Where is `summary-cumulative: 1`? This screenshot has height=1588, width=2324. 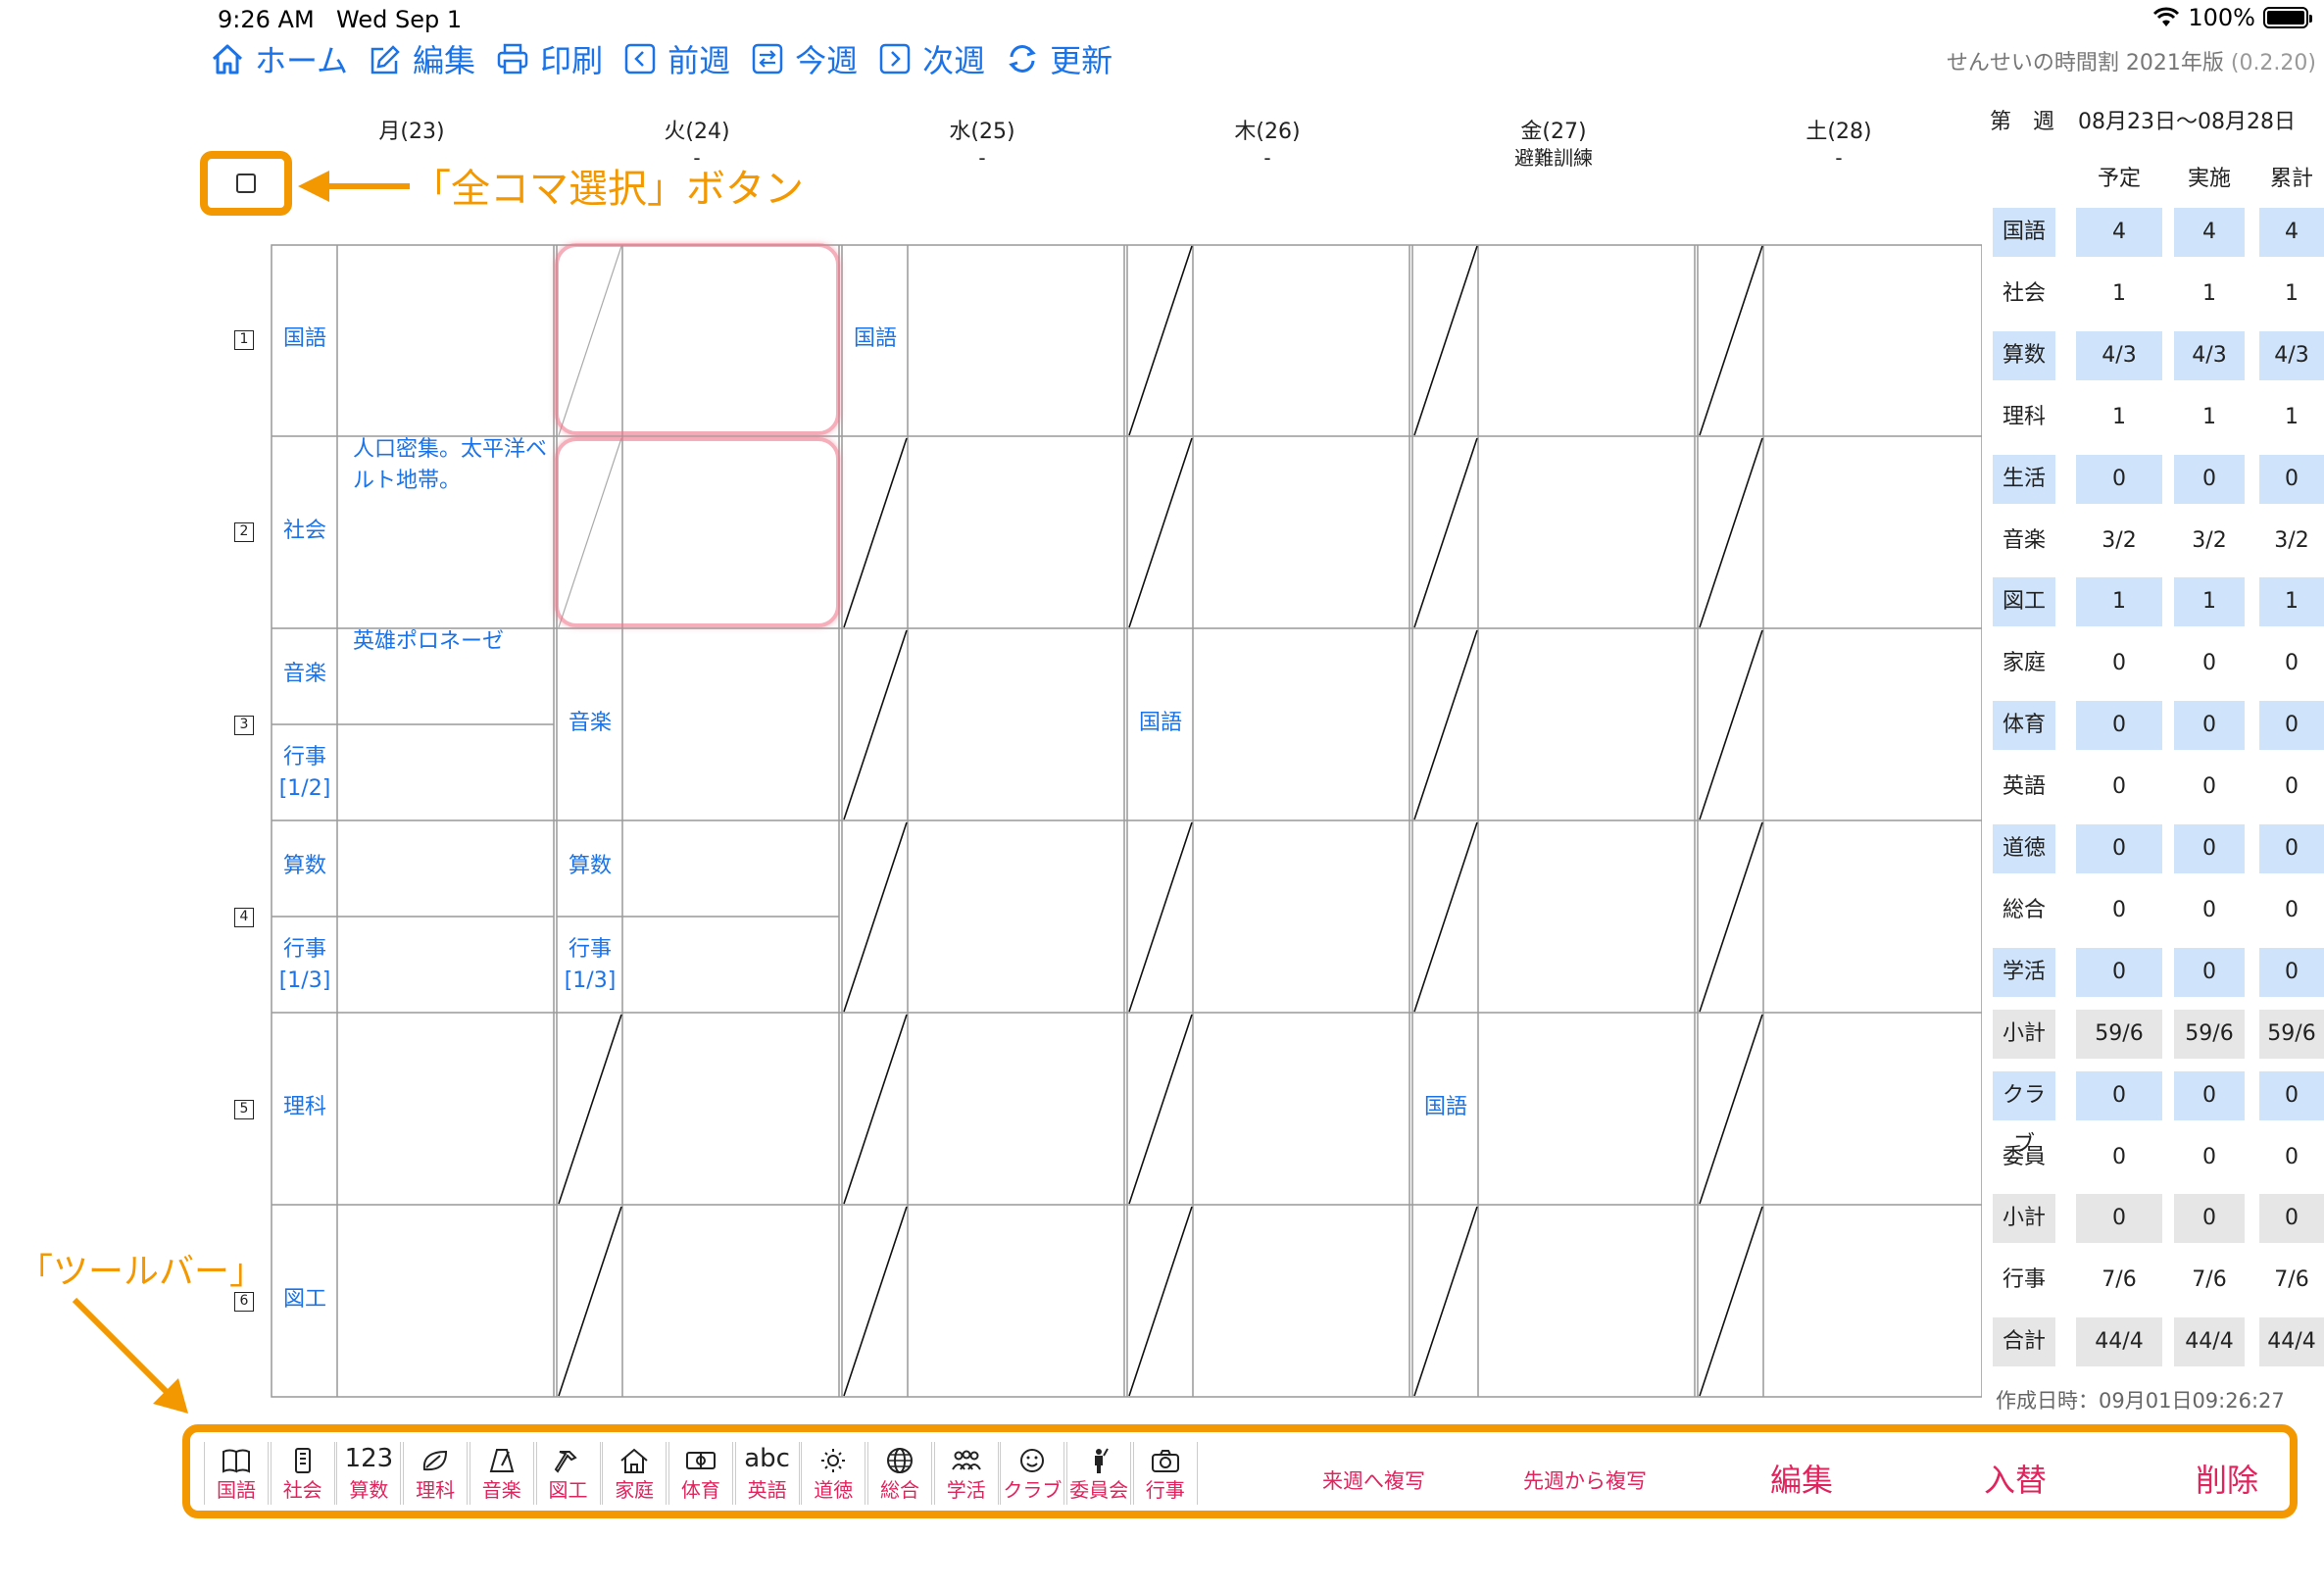
summary-cumulative: 1 is located at coordinates (2291, 602).